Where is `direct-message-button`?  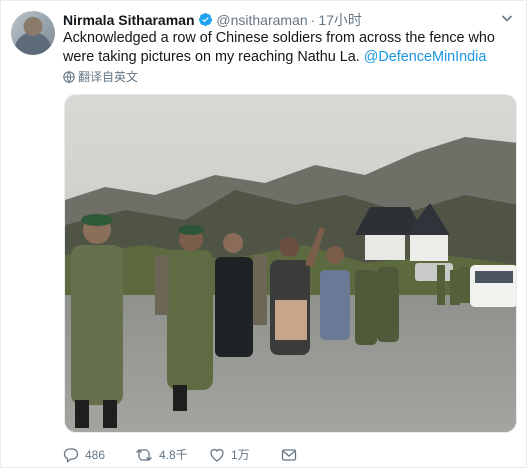
direct-message-button is located at coordinates (289, 455).